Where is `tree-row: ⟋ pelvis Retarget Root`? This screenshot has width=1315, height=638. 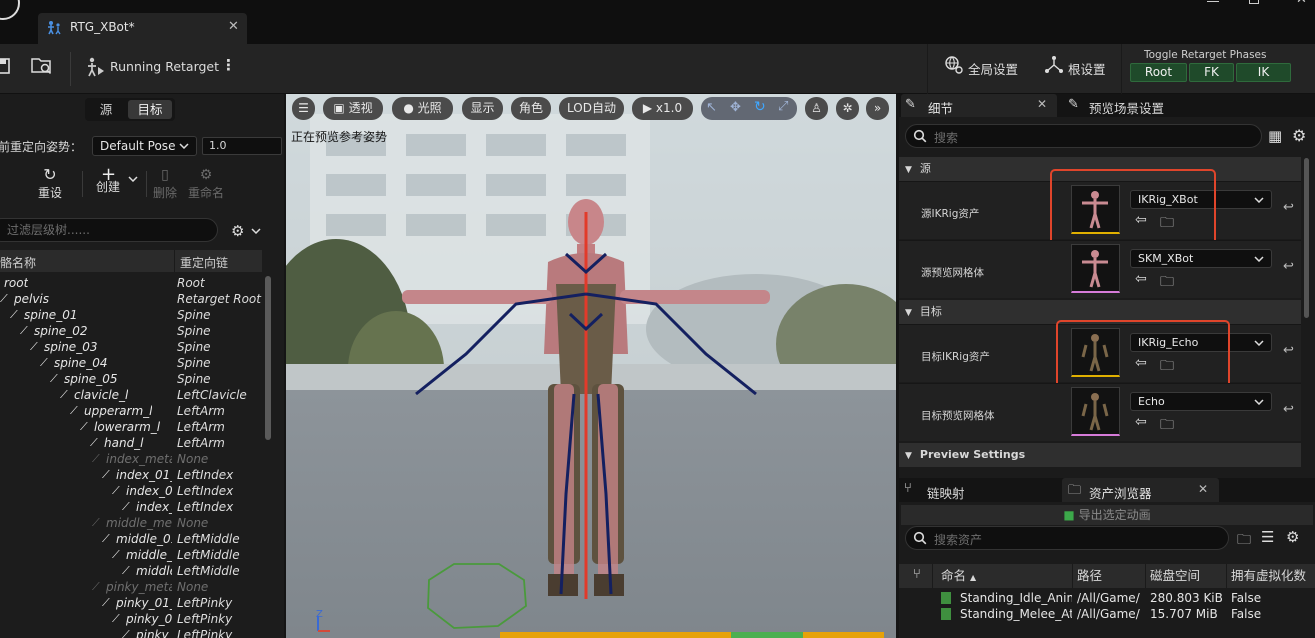
tree-row: ⟋ pelvis Retarget Root is located at coordinates (131, 300).